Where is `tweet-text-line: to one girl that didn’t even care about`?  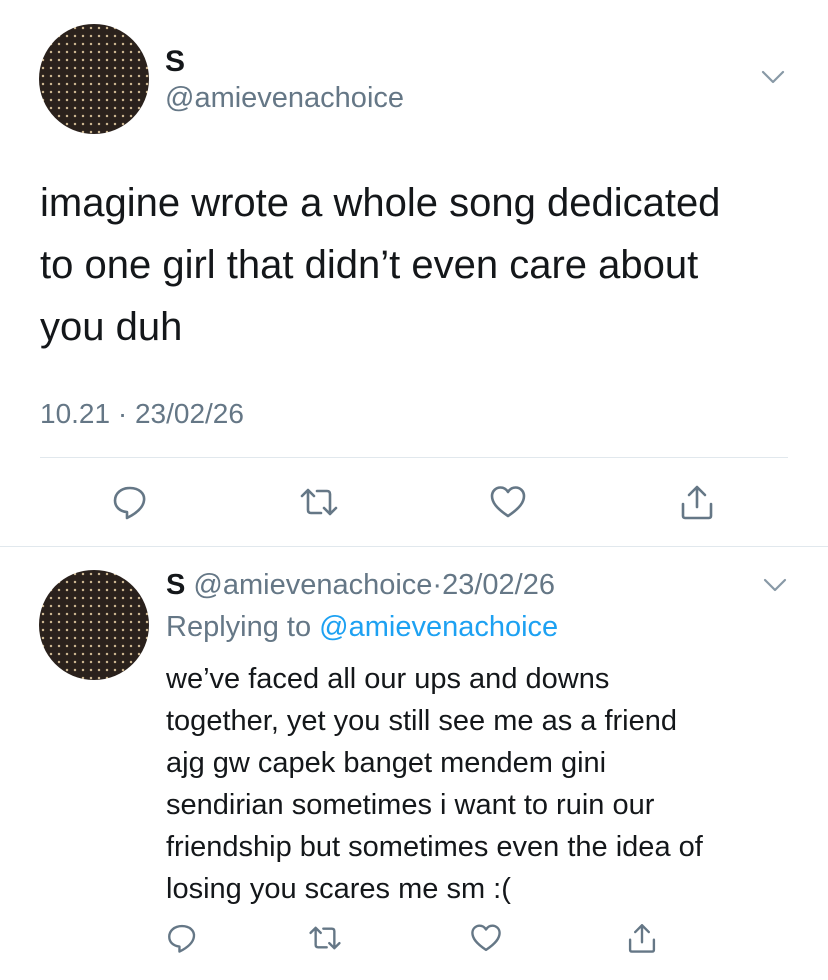 tweet-text-line: to one girl that didn’t even care about is located at coordinates (369, 265).